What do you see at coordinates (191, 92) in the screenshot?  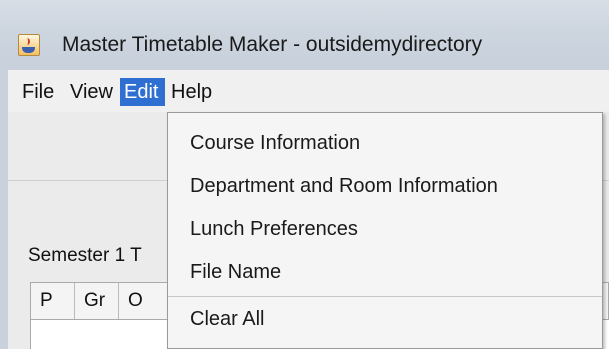 I see `menu-help: Help` at bounding box center [191, 92].